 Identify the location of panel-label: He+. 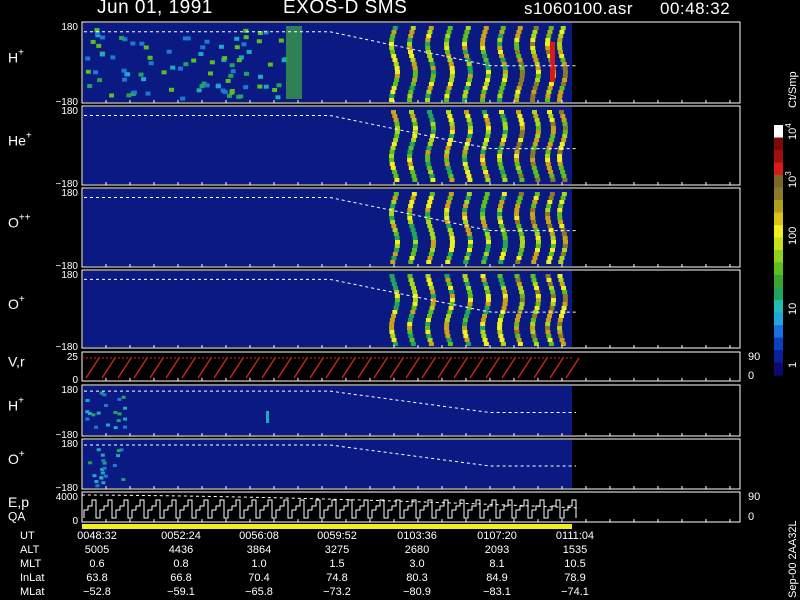
(20, 140).